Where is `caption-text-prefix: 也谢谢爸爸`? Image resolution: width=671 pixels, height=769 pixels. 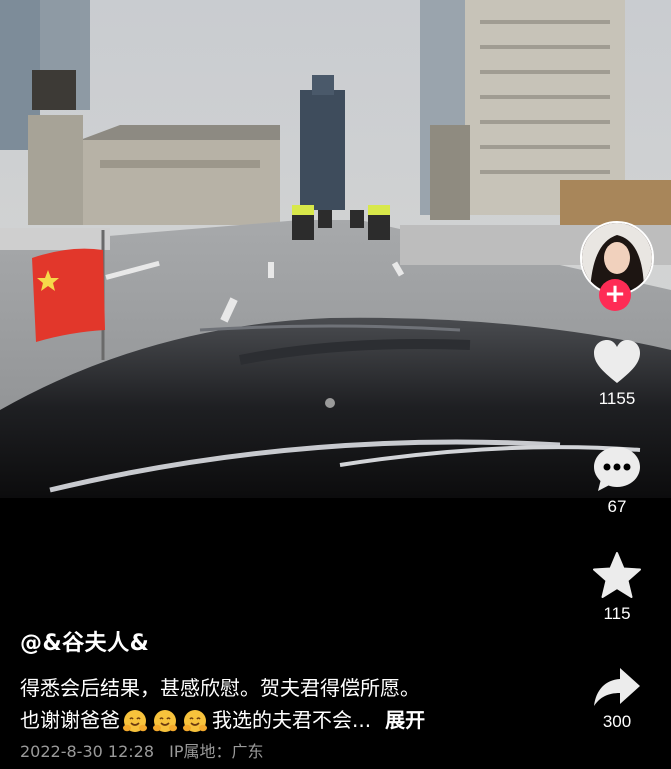 caption-text-prefix: 也谢谢爸爸 is located at coordinates (70, 720).